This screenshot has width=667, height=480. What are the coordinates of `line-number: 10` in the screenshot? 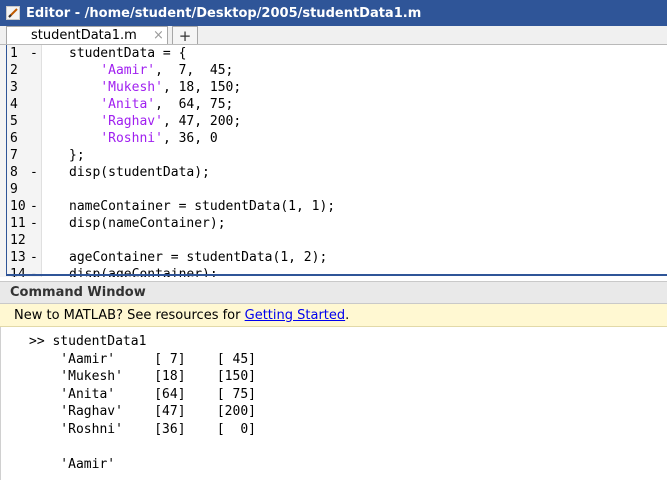 It's located at (18, 206).